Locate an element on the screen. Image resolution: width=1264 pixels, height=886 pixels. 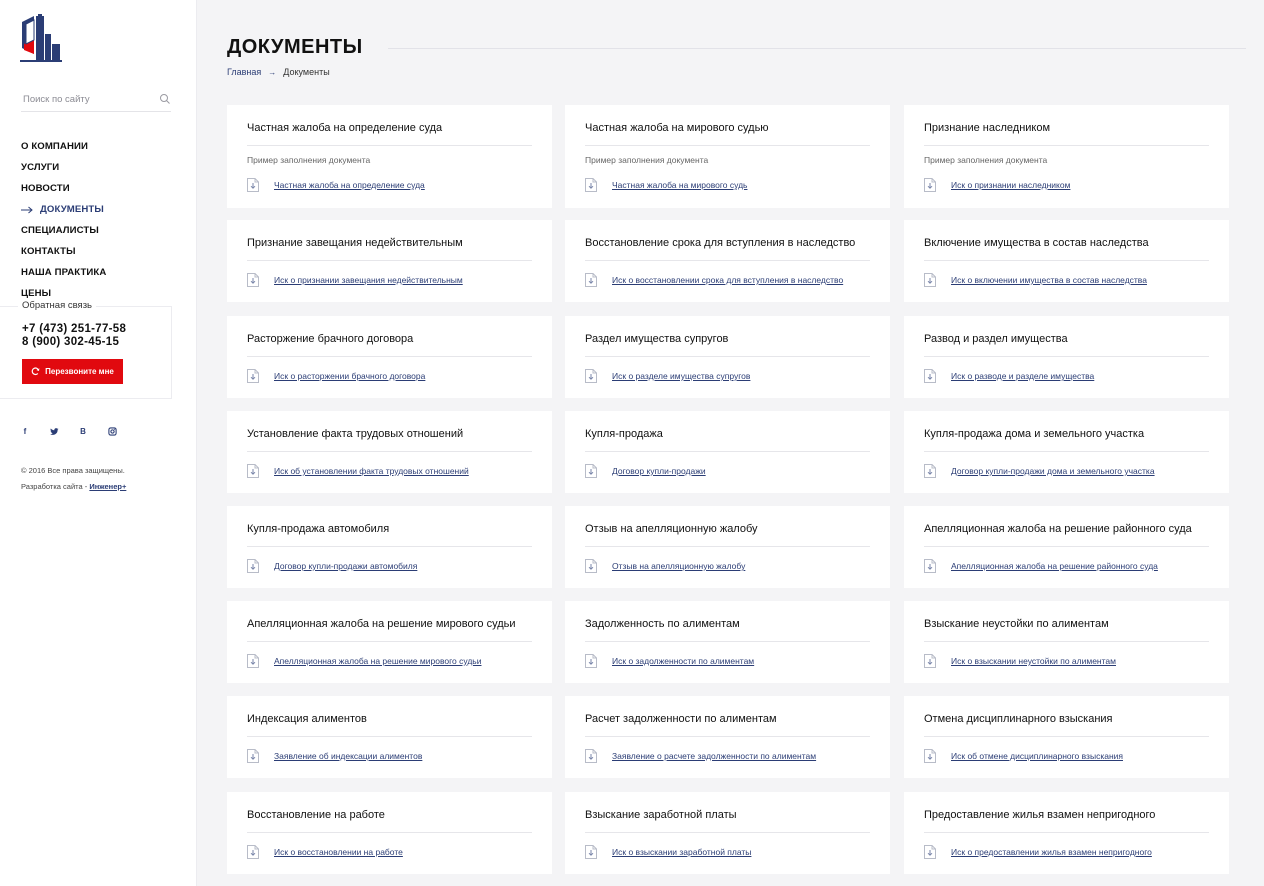
document-download-link: Иск о восстановлении на работе is located at coordinates (325, 852).